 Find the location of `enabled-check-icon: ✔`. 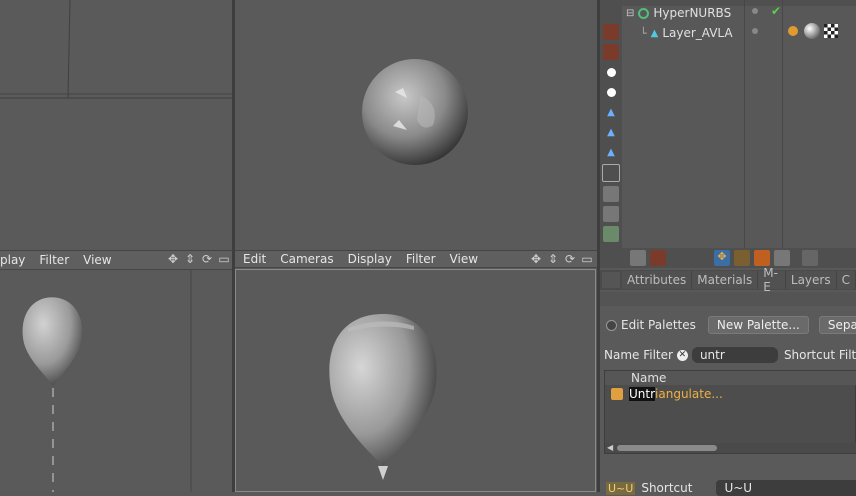

enabled-check-icon: ✔ is located at coordinates (776, 11).